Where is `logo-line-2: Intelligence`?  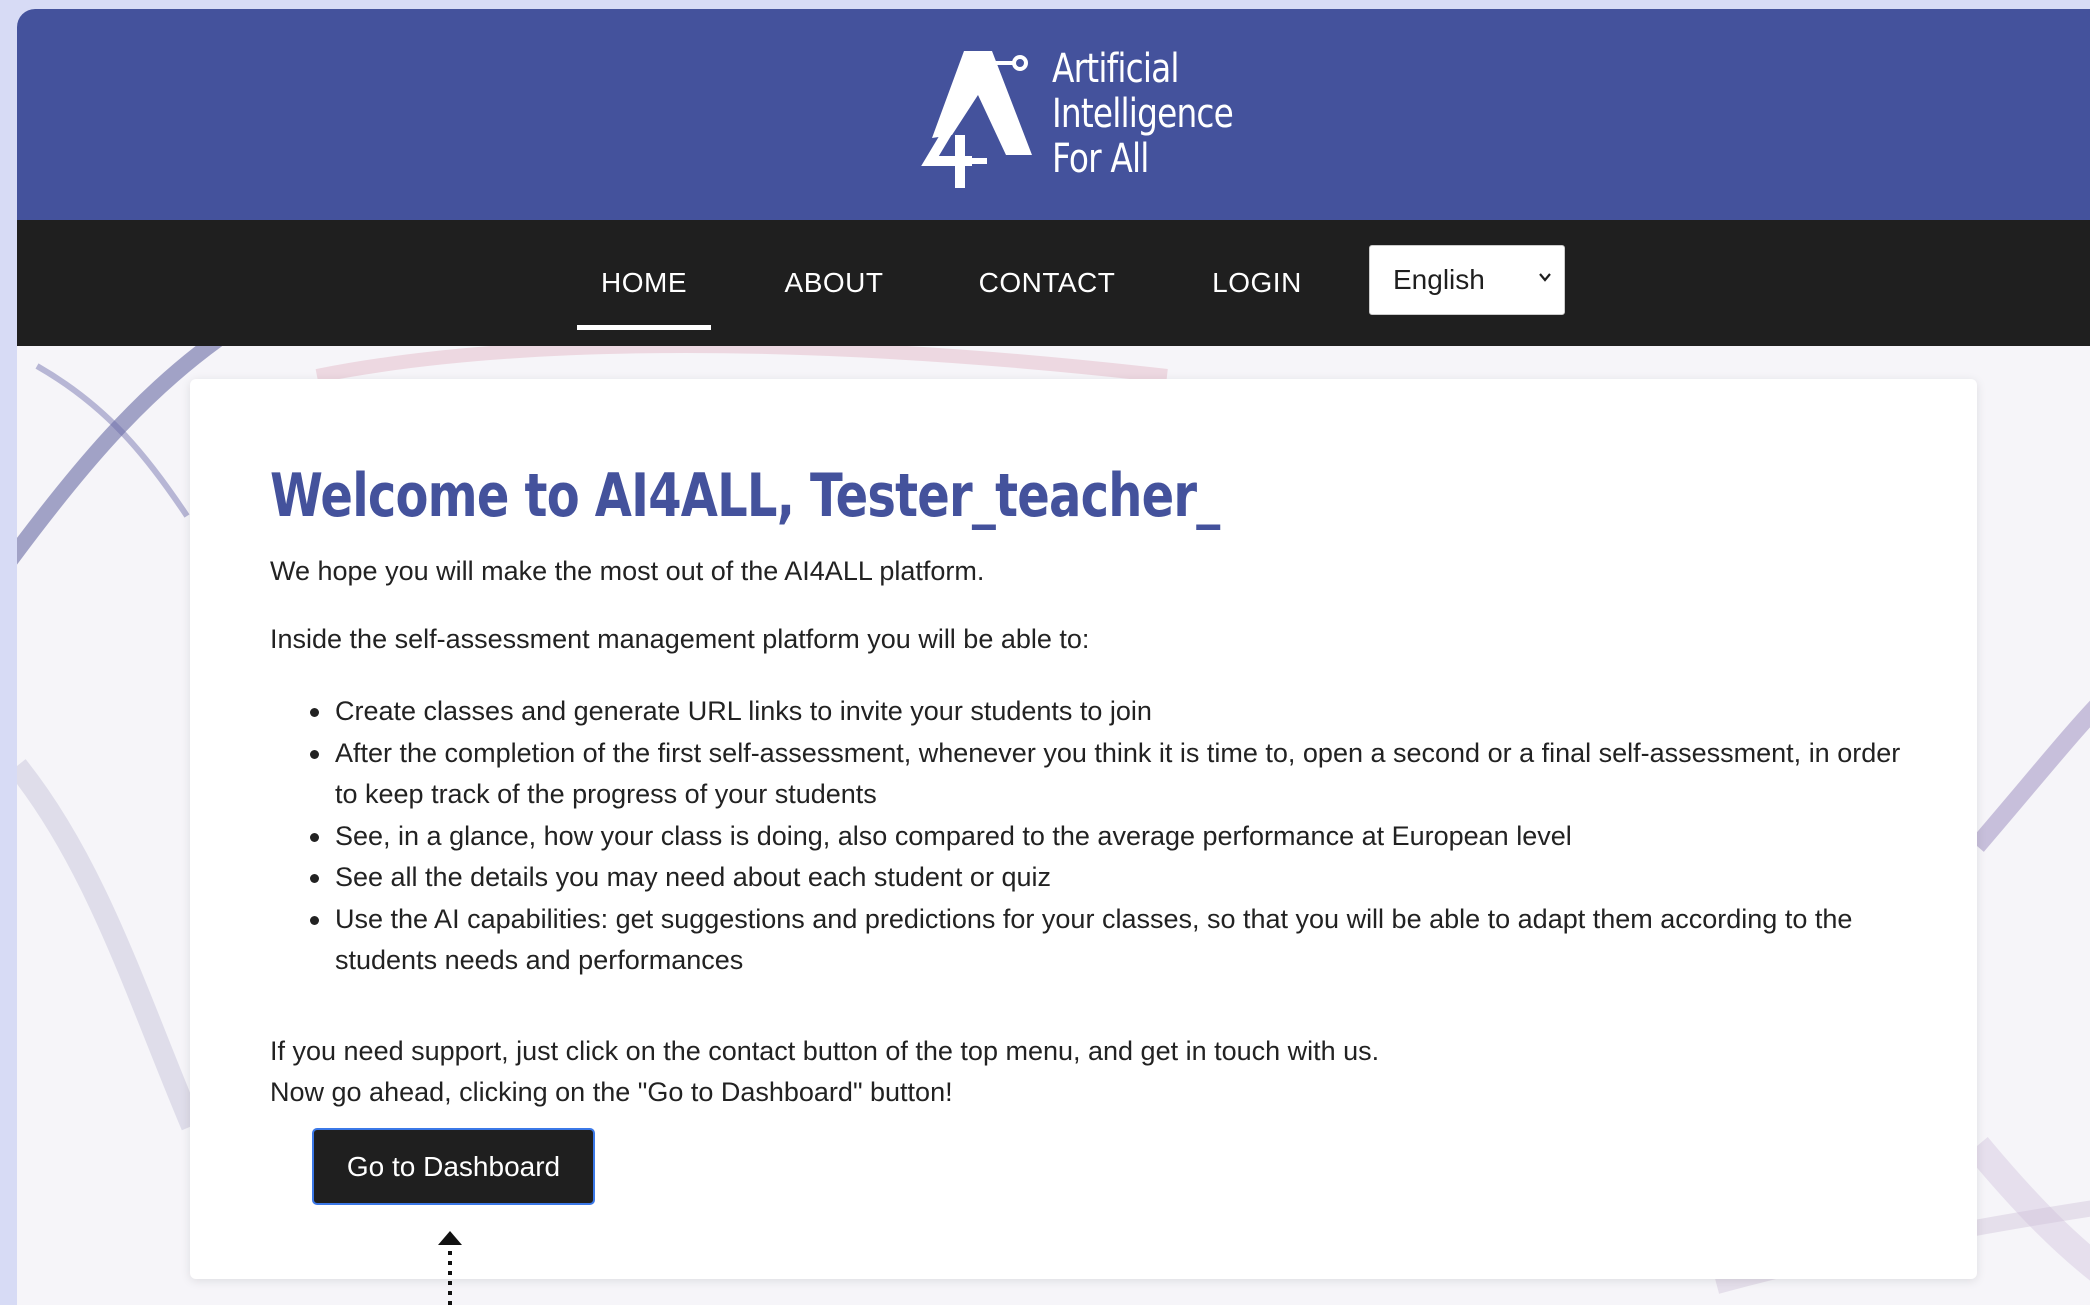
logo-line-2: Intelligence is located at coordinates (1143, 114).